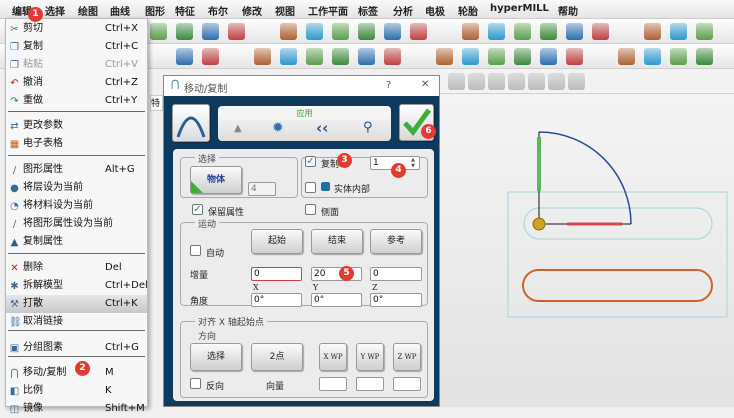 The image size is (734, 418). What do you see at coordinates (252, 10) in the screenshot?
I see `menu-7: 修改` at bounding box center [252, 10].